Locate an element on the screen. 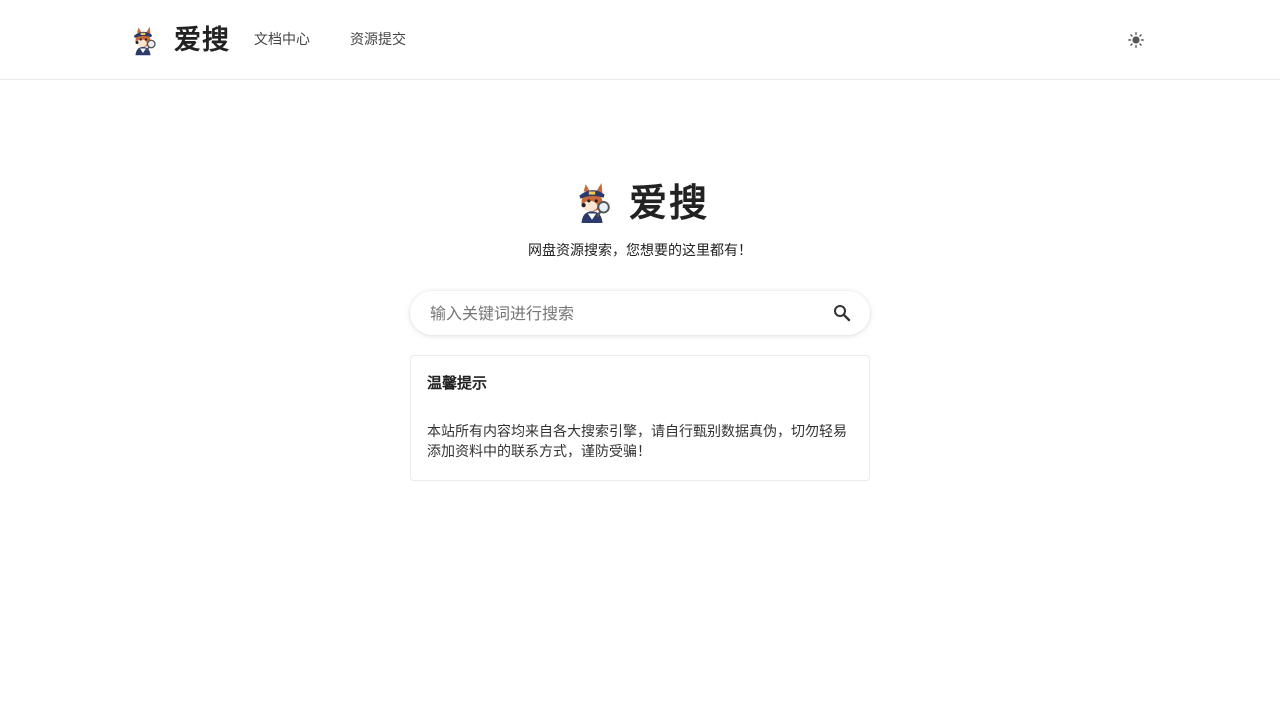  search-icon is located at coordinates (842, 313).